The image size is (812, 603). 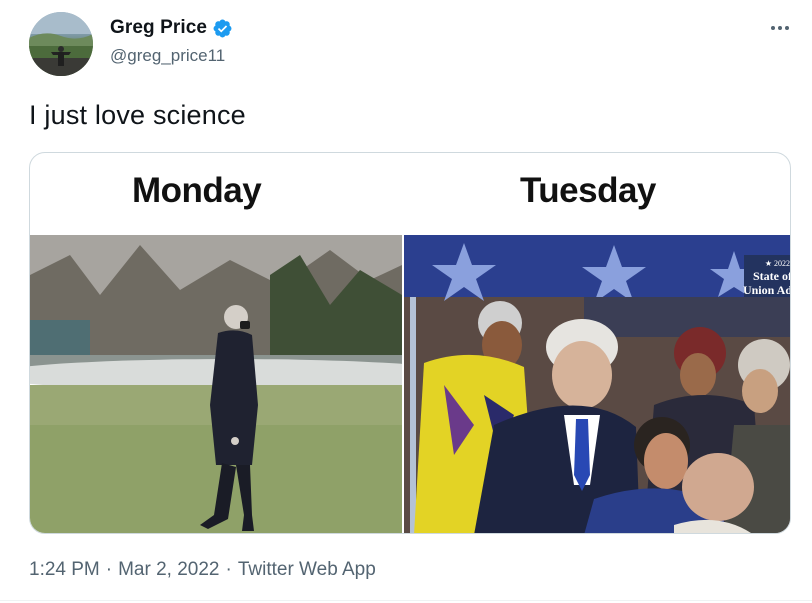 I want to click on tweet-time: 1:24 PM, so click(x=64, y=570).